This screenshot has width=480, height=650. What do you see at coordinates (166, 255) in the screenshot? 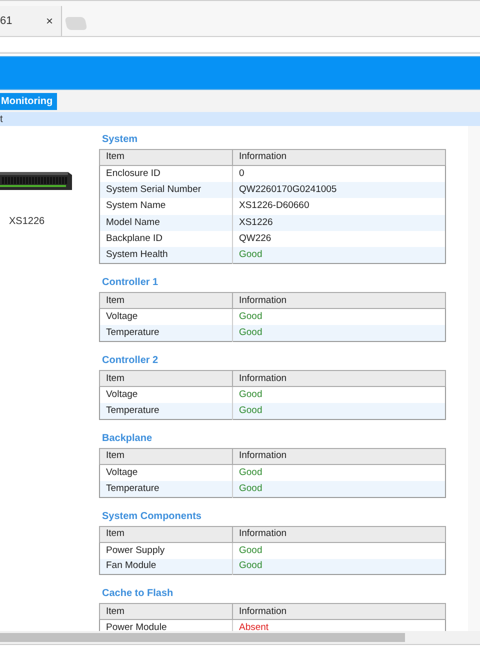
I see `table-cell: System Health` at bounding box center [166, 255].